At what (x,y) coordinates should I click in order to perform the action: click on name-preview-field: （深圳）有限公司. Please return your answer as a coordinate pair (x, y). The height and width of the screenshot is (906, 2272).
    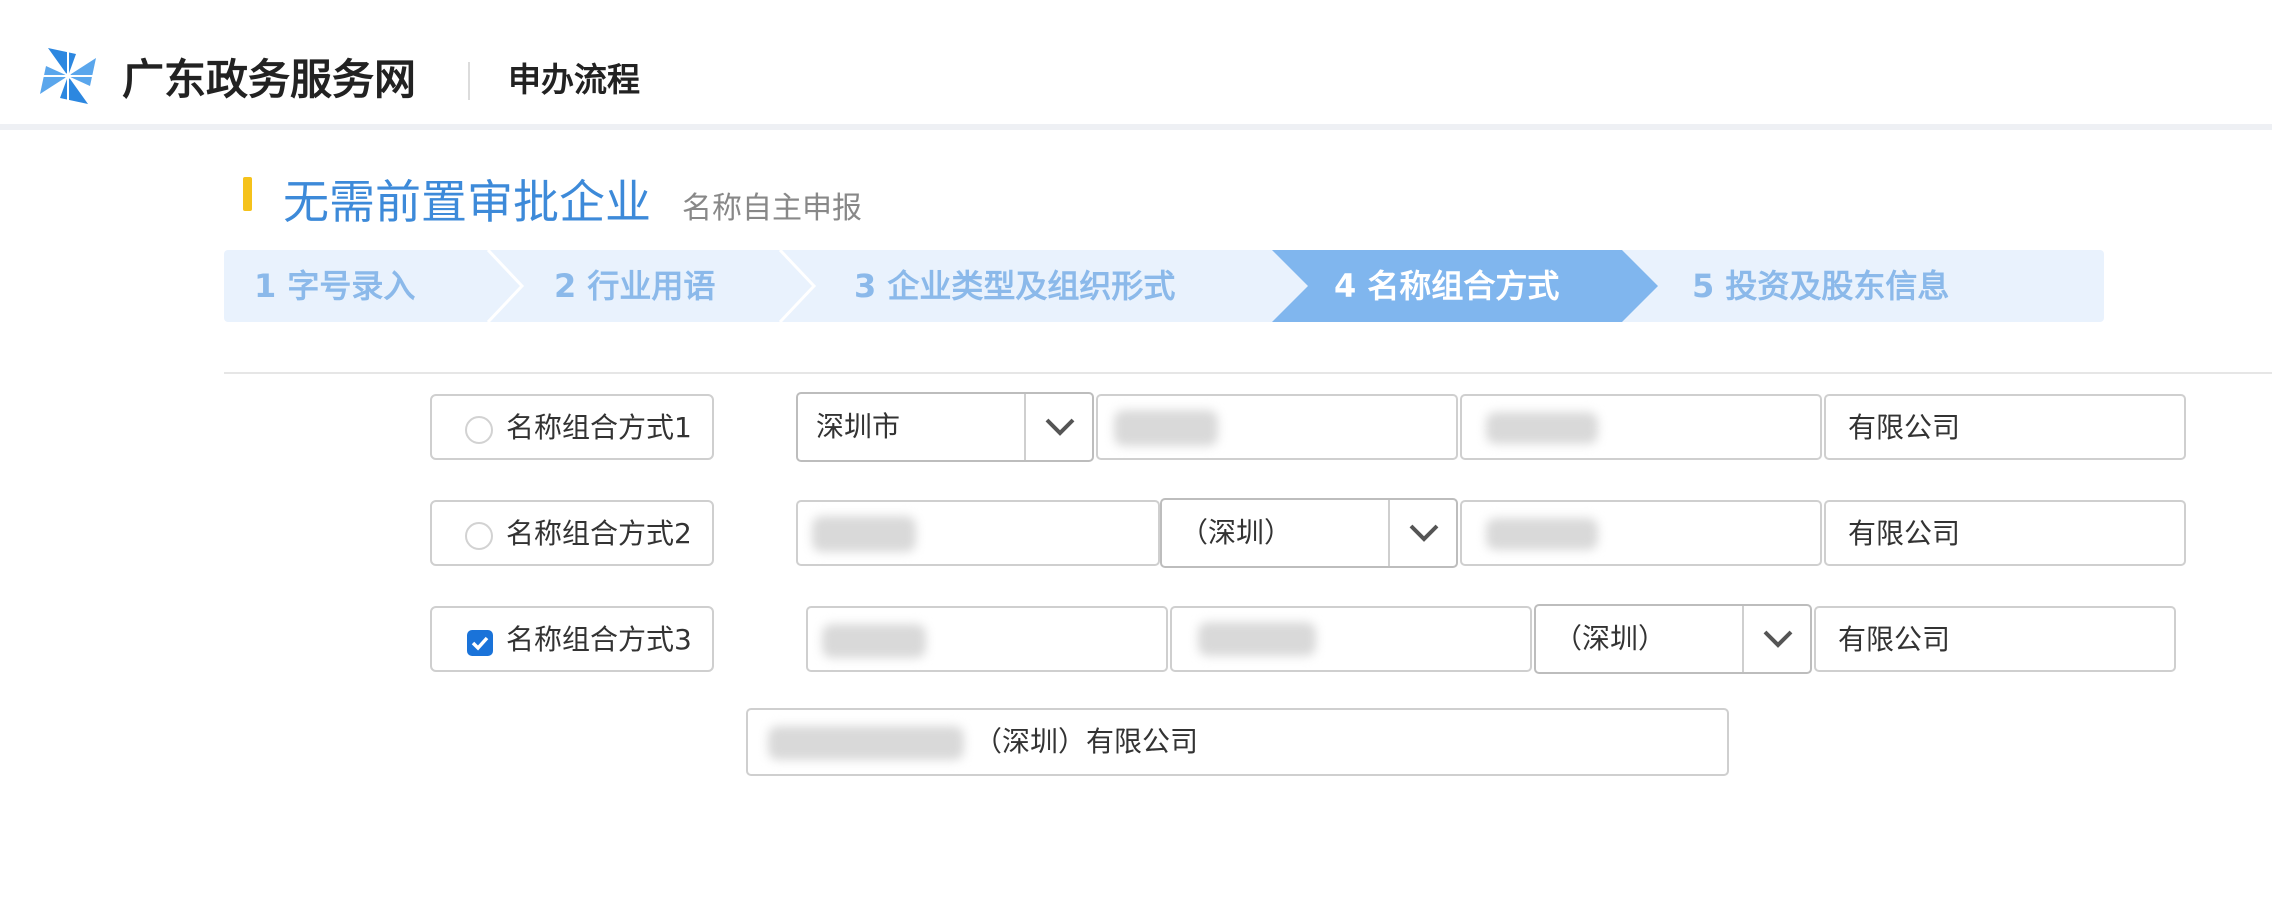
    Looking at the image, I should click on (1237, 742).